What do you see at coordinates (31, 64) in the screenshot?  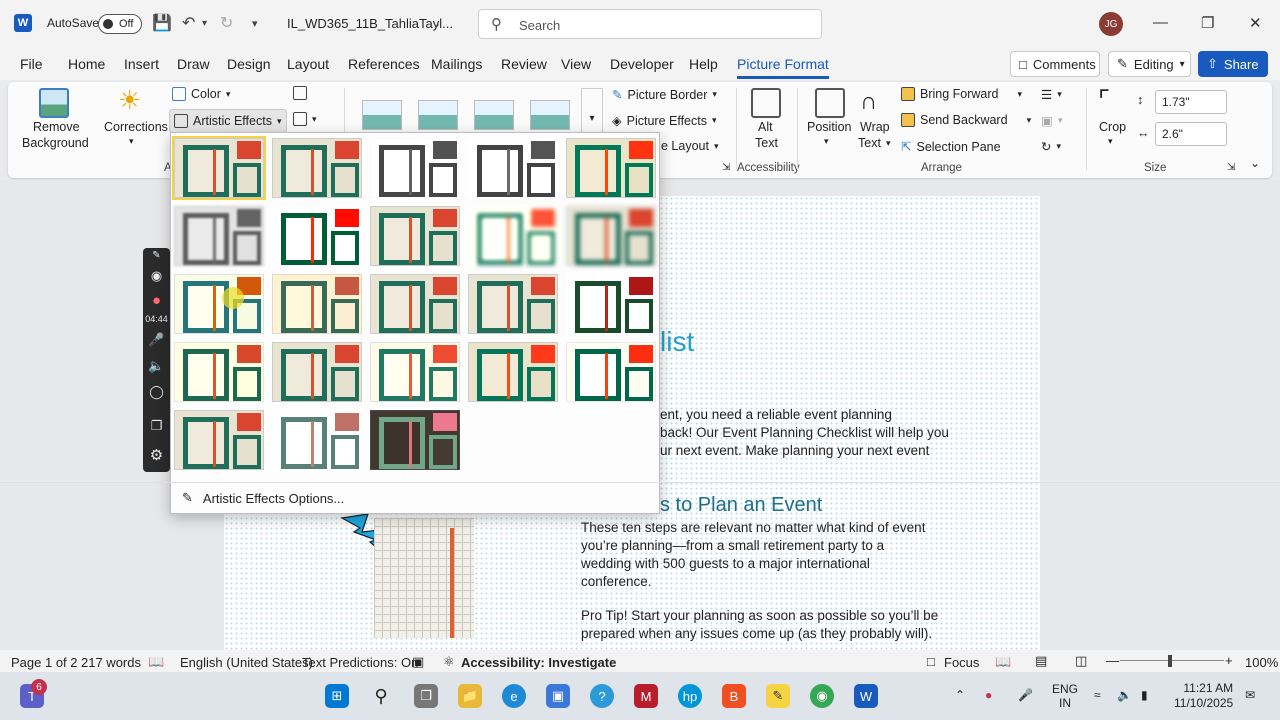 I see `tab-file: File` at bounding box center [31, 64].